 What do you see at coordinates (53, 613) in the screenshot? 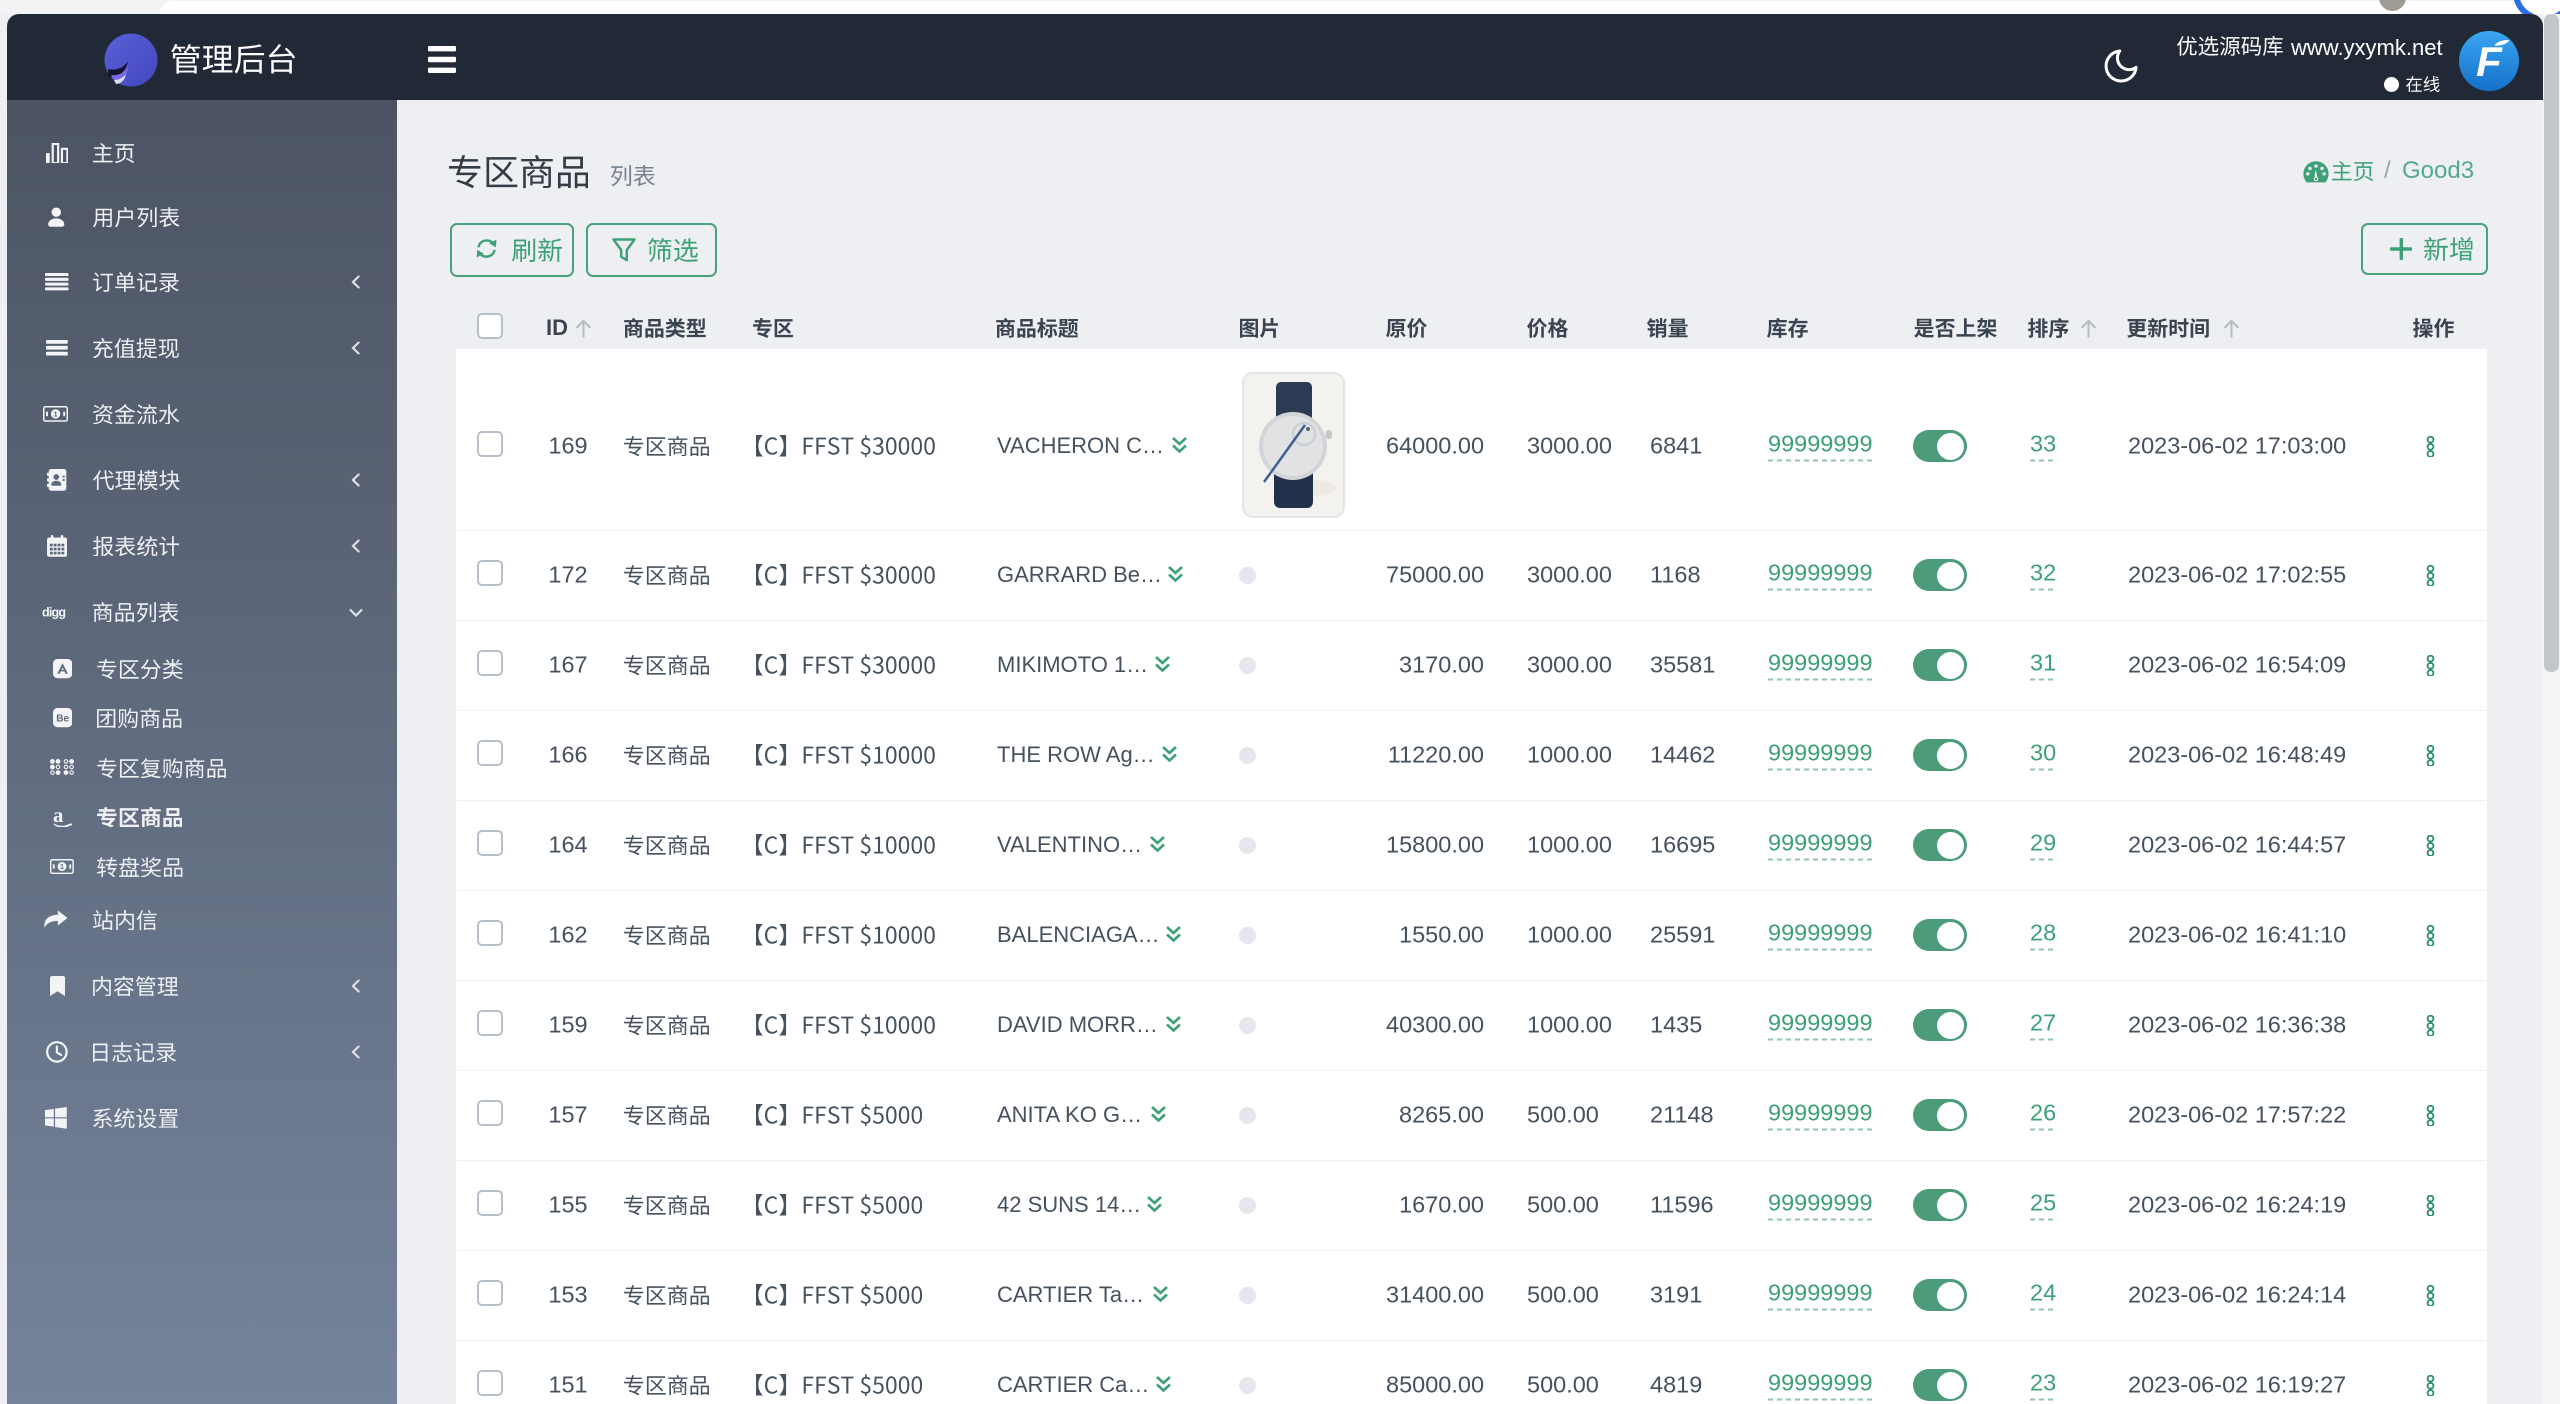
I see `svg-text: digg` at bounding box center [53, 613].